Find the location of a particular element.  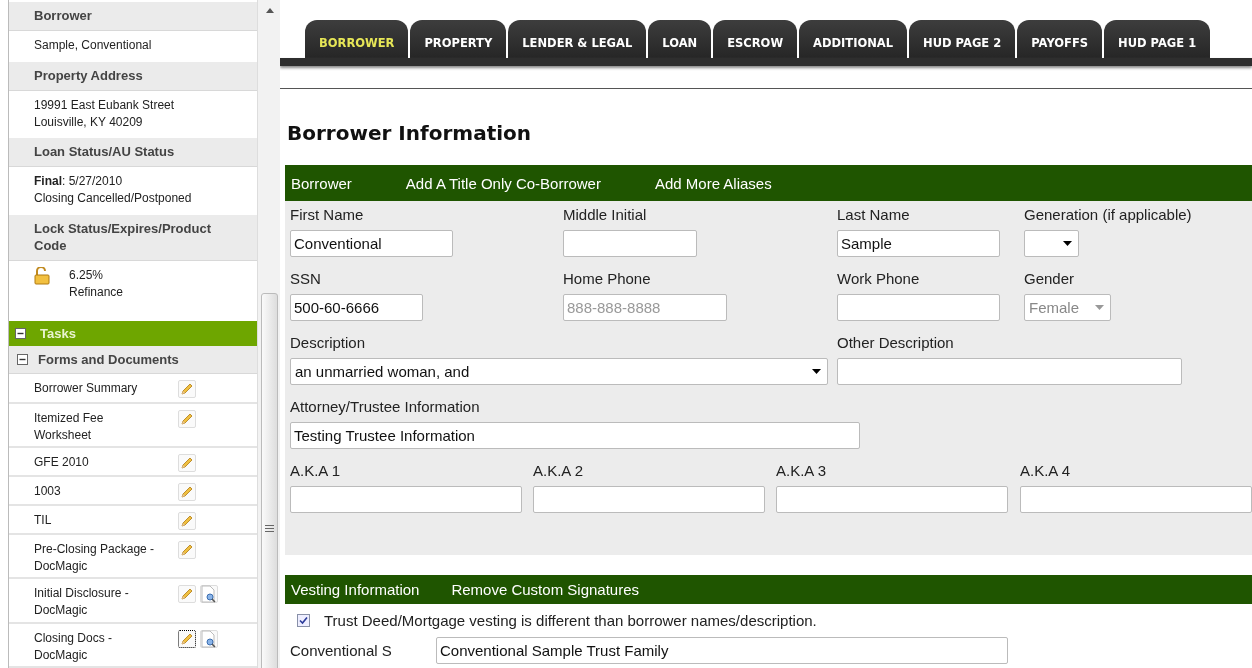

tab: LOAN is located at coordinates (680, 39).